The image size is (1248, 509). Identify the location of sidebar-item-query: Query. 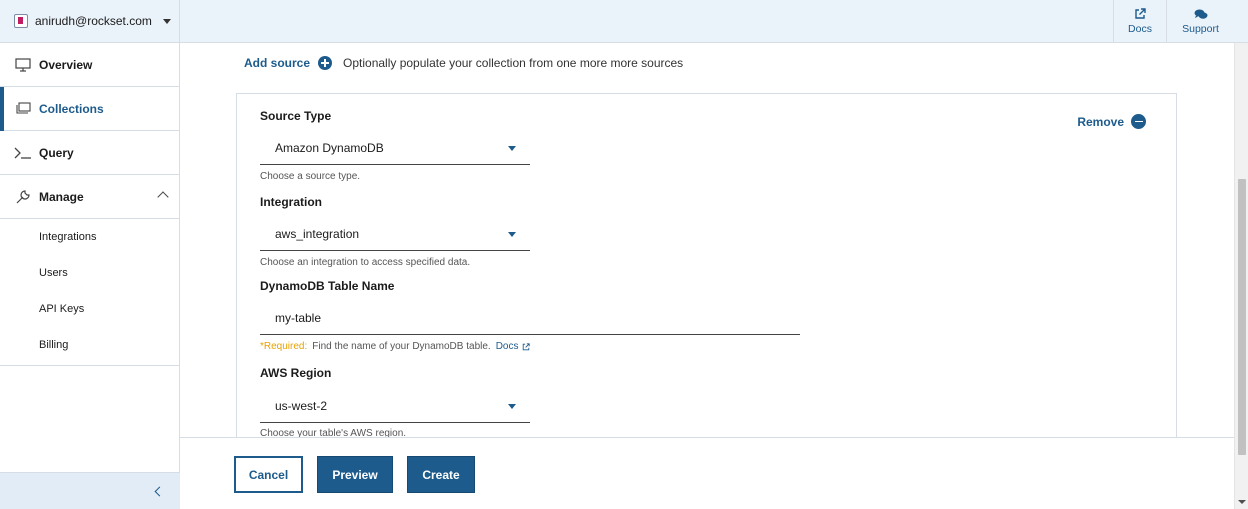
(89, 153).